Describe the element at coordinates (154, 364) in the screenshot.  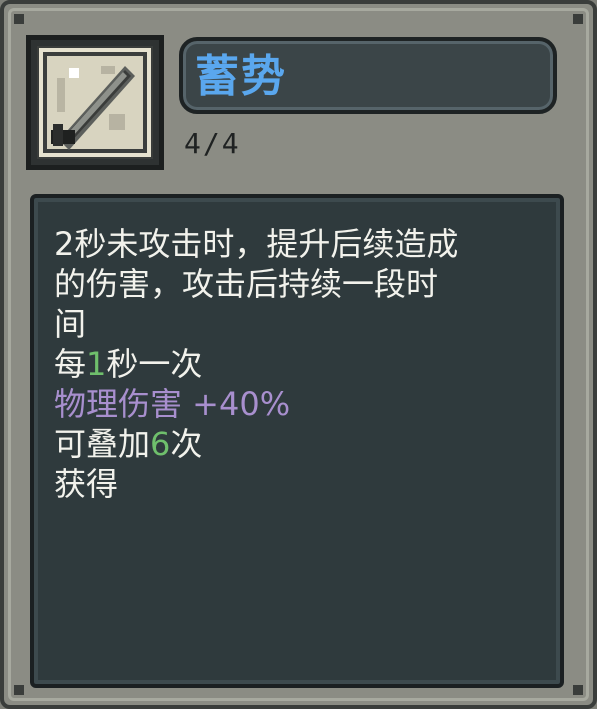
I see `frequency-suffix: 秒一次` at that location.